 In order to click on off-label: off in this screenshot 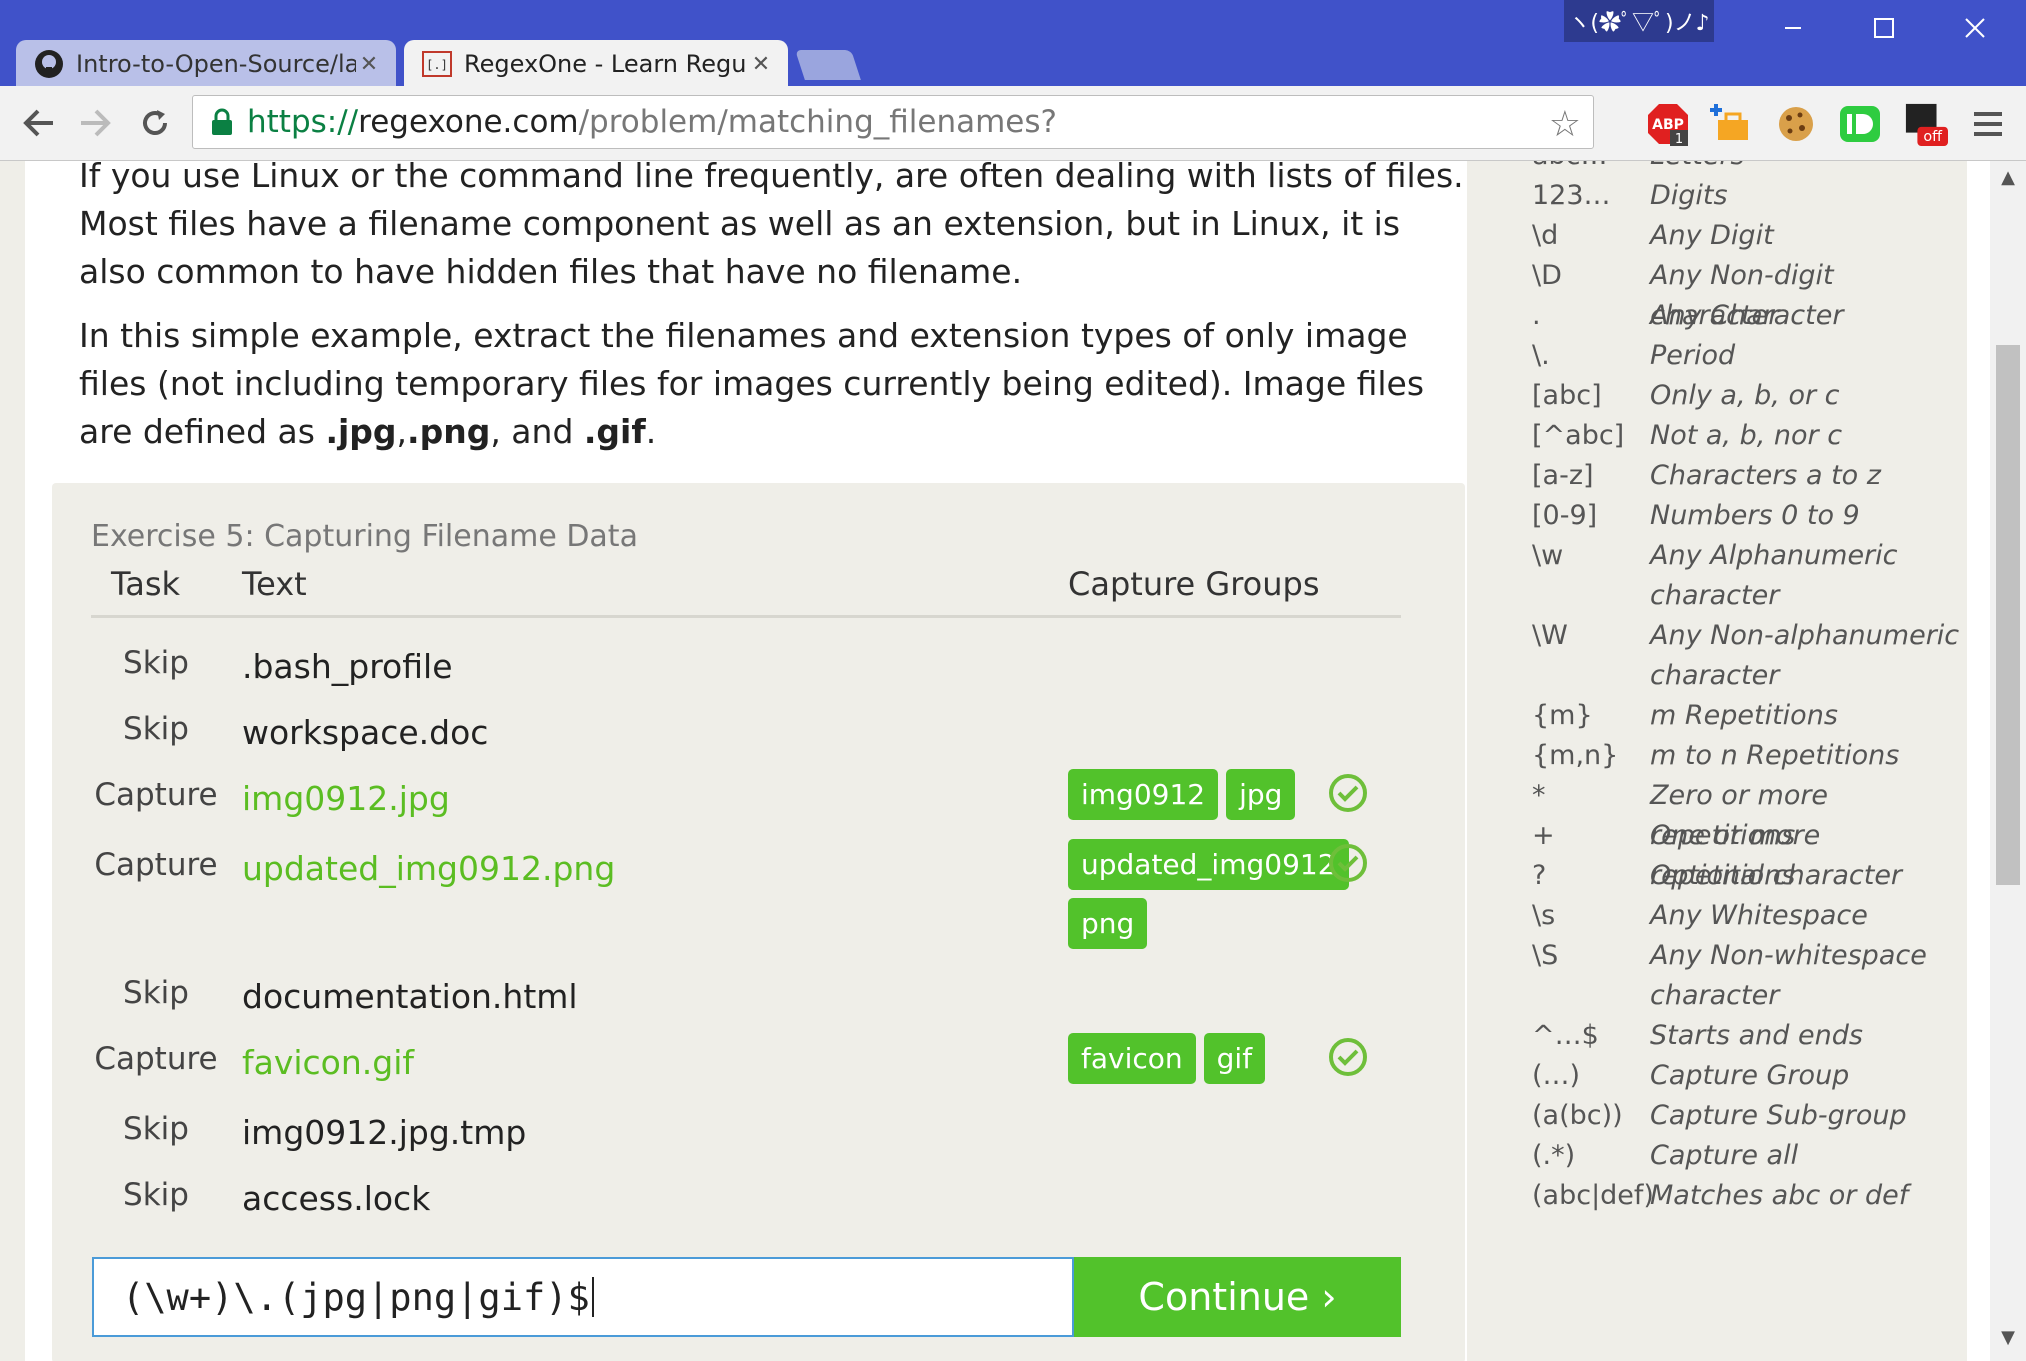, I will do `click(1933, 137)`.